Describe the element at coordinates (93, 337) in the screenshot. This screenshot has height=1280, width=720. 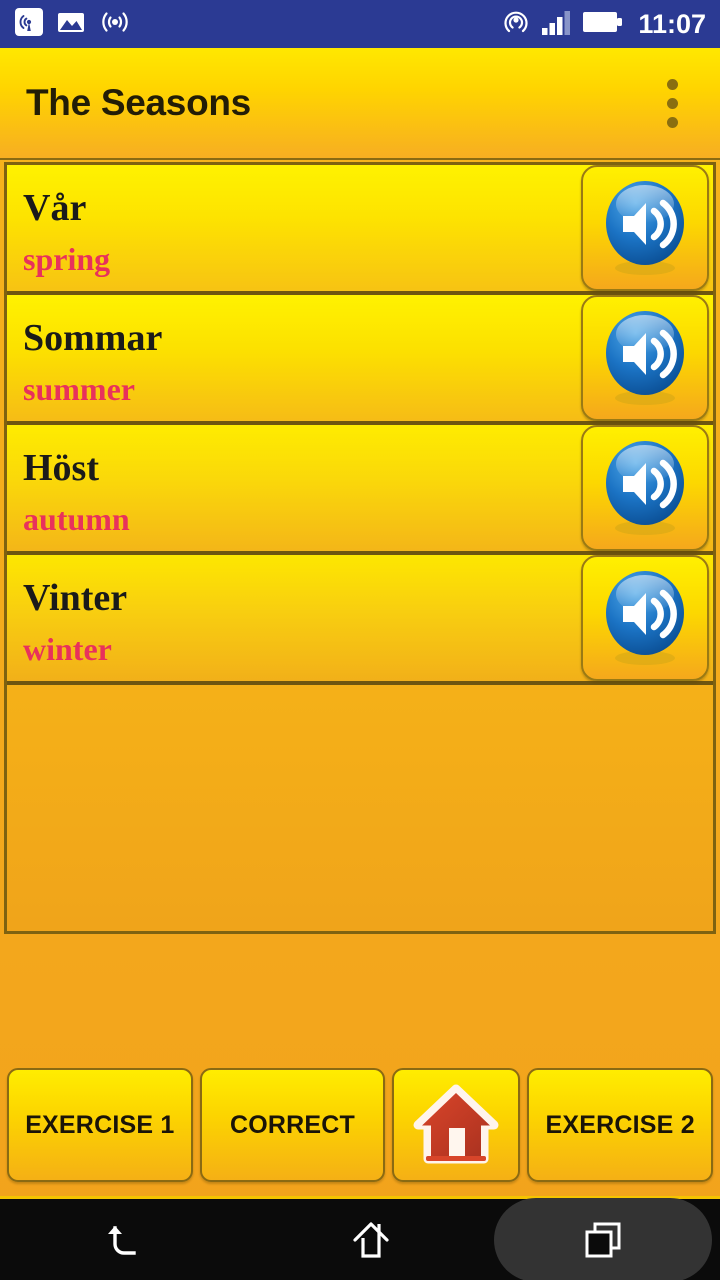
I see `word-native: Sommar` at that location.